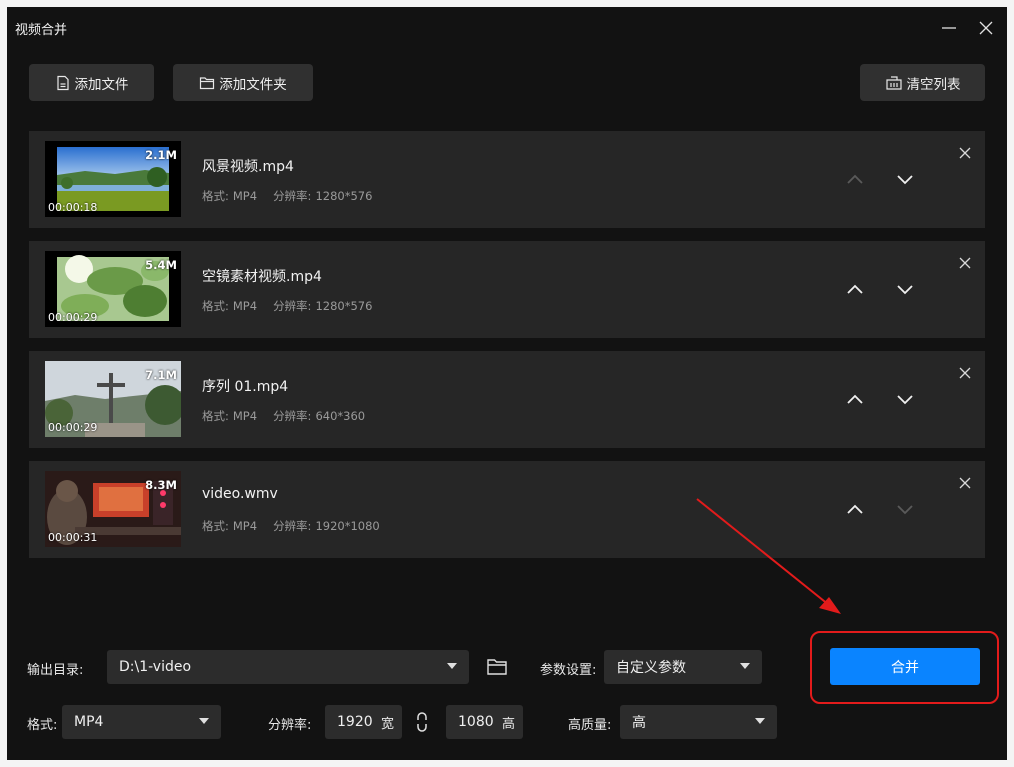 Image resolution: width=1014 pixels, height=767 pixels. What do you see at coordinates (113, 179) in the screenshot?
I see `video-thumbnail: 2.1M 00:00:18` at bounding box center [113, 179].